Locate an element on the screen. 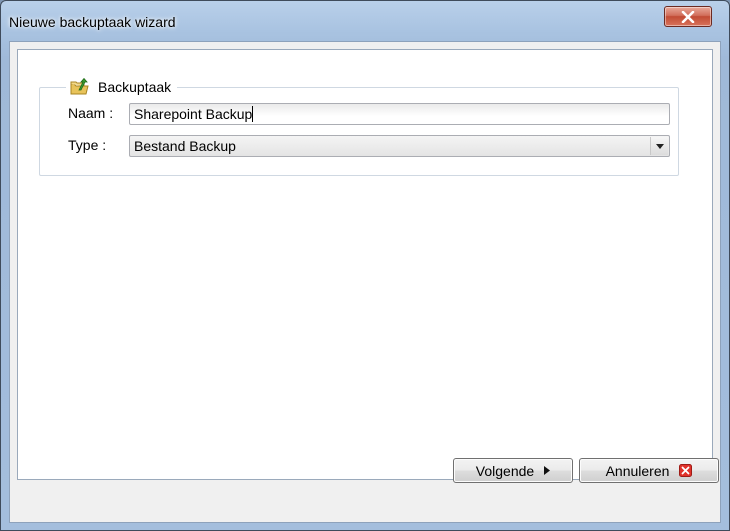 The height and width of the screenshot is (531, 730). group-title: Backuptaak is located at coordinates (135, 87).